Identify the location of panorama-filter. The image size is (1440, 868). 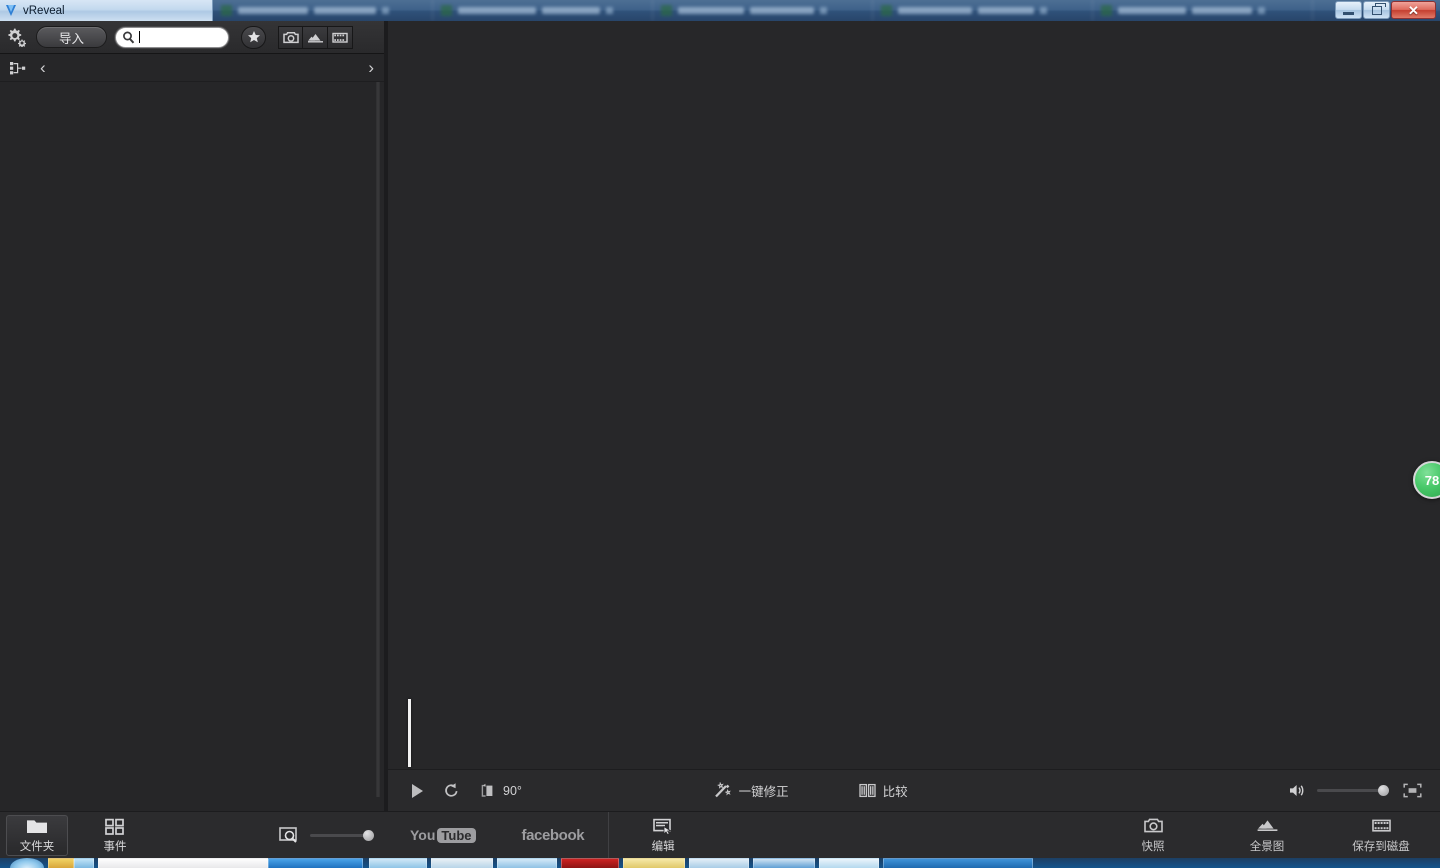
(316, 37).